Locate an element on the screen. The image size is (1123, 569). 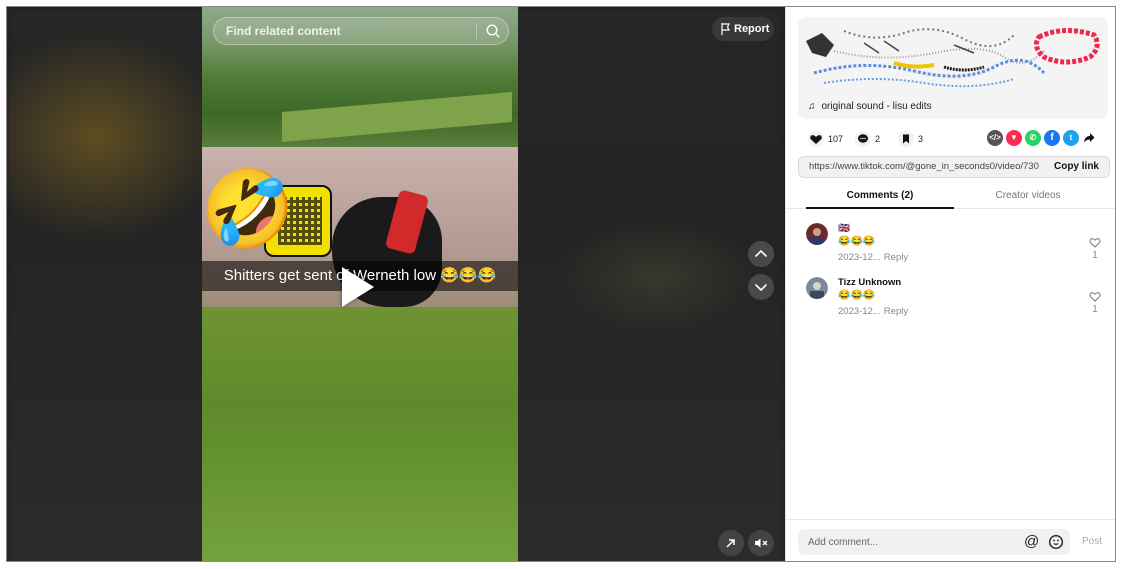
search-icon is located at coordinates (493, 31).